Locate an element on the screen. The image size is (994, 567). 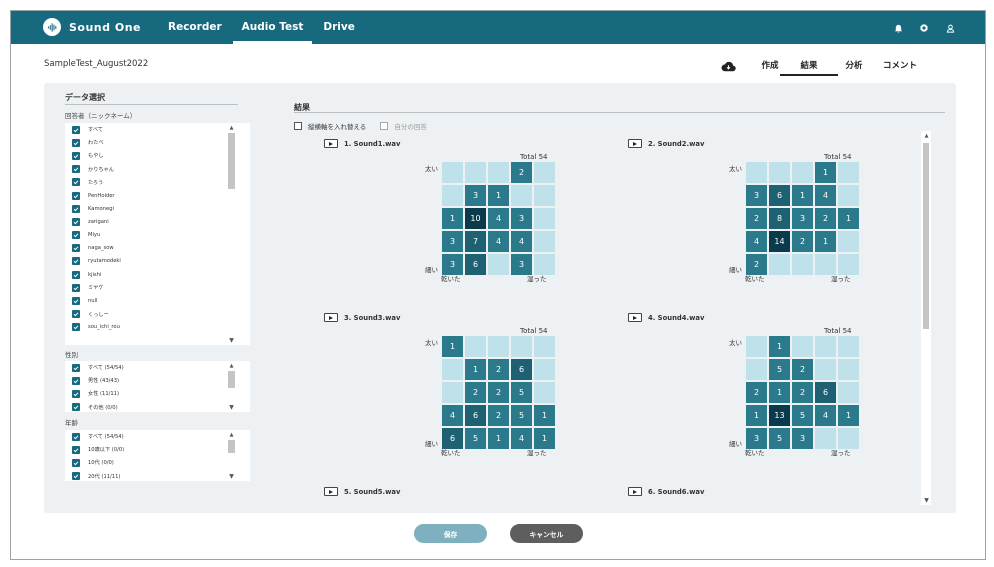
cancel-button: キャンセル is located at coordinates (546, 533).